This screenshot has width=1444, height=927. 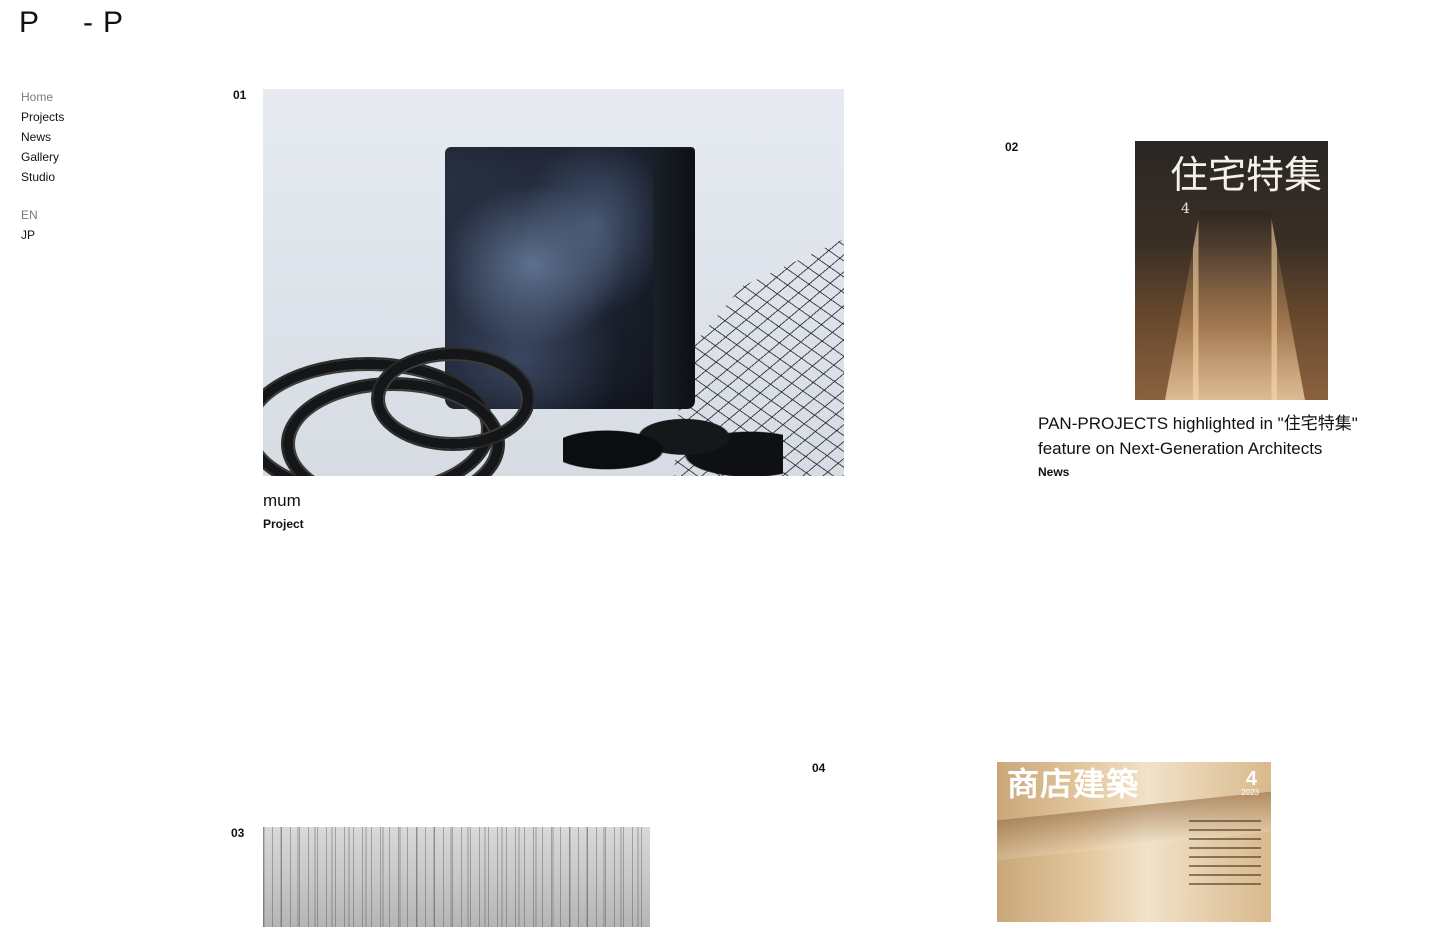 What do you see at coordinates (42, 157) in the screenshot?
I see `nav-item-gallery: Gallery` at bounding box center [42, 157].